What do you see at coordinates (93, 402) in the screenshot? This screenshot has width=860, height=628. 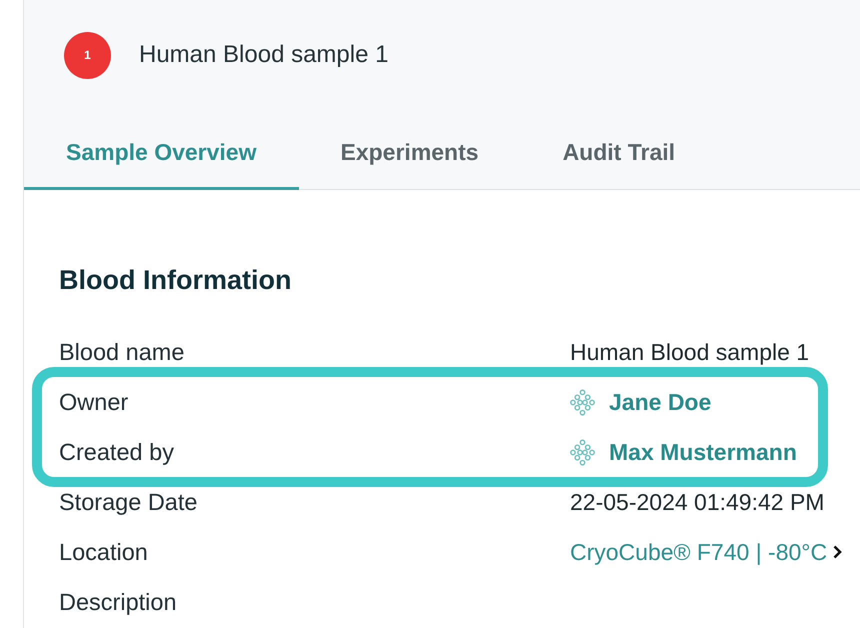 I see `field-label: Owner` at bounding box center [93, 402].